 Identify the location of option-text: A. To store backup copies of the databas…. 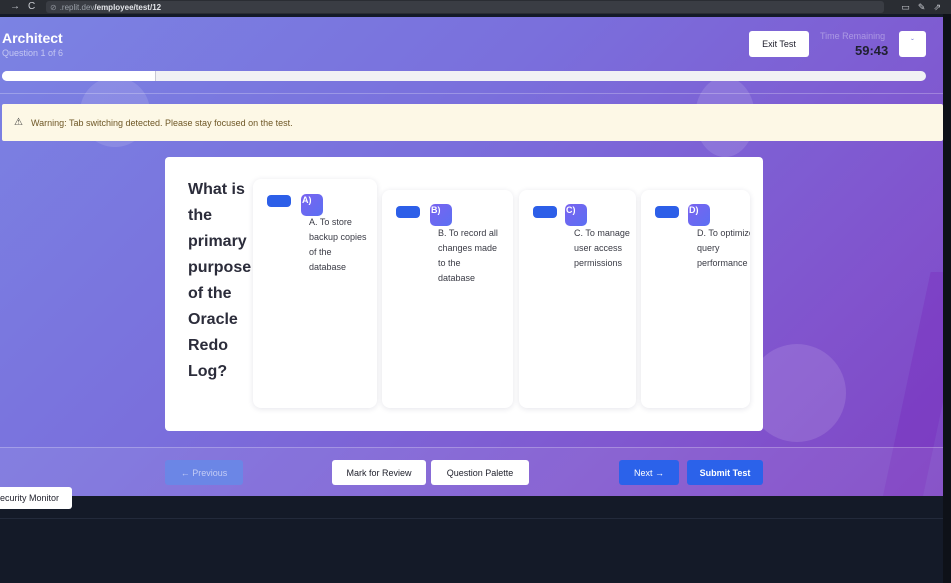
(338, 244).